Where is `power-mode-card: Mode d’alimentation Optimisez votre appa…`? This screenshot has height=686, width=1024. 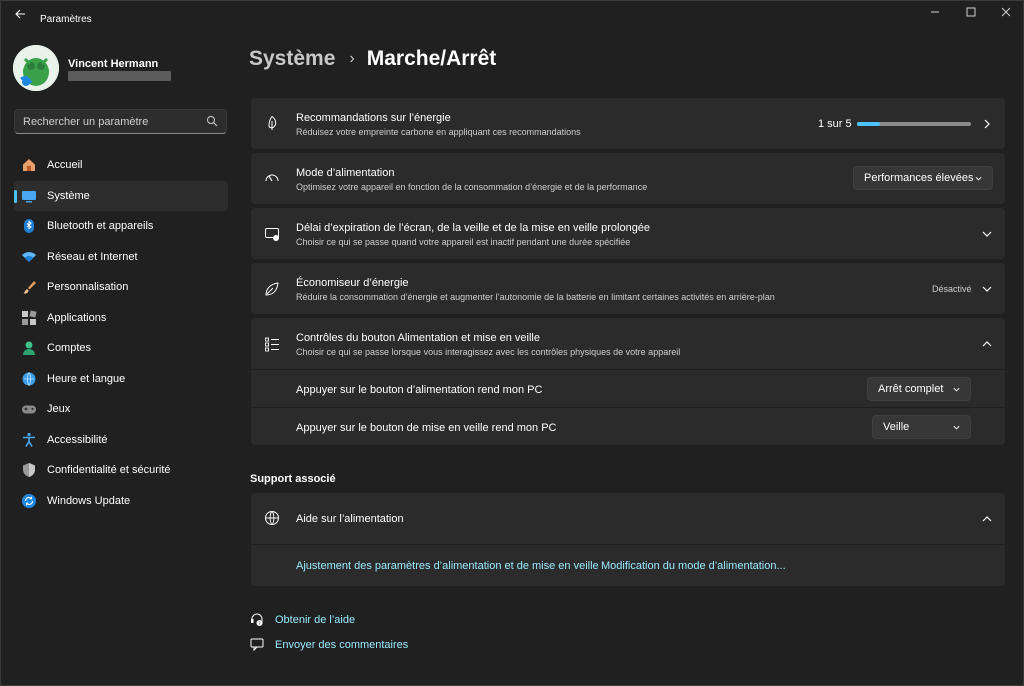 power-mode-card: Mode d’alimentation Optimisez votre appa… is located at coordinates (628, 178).